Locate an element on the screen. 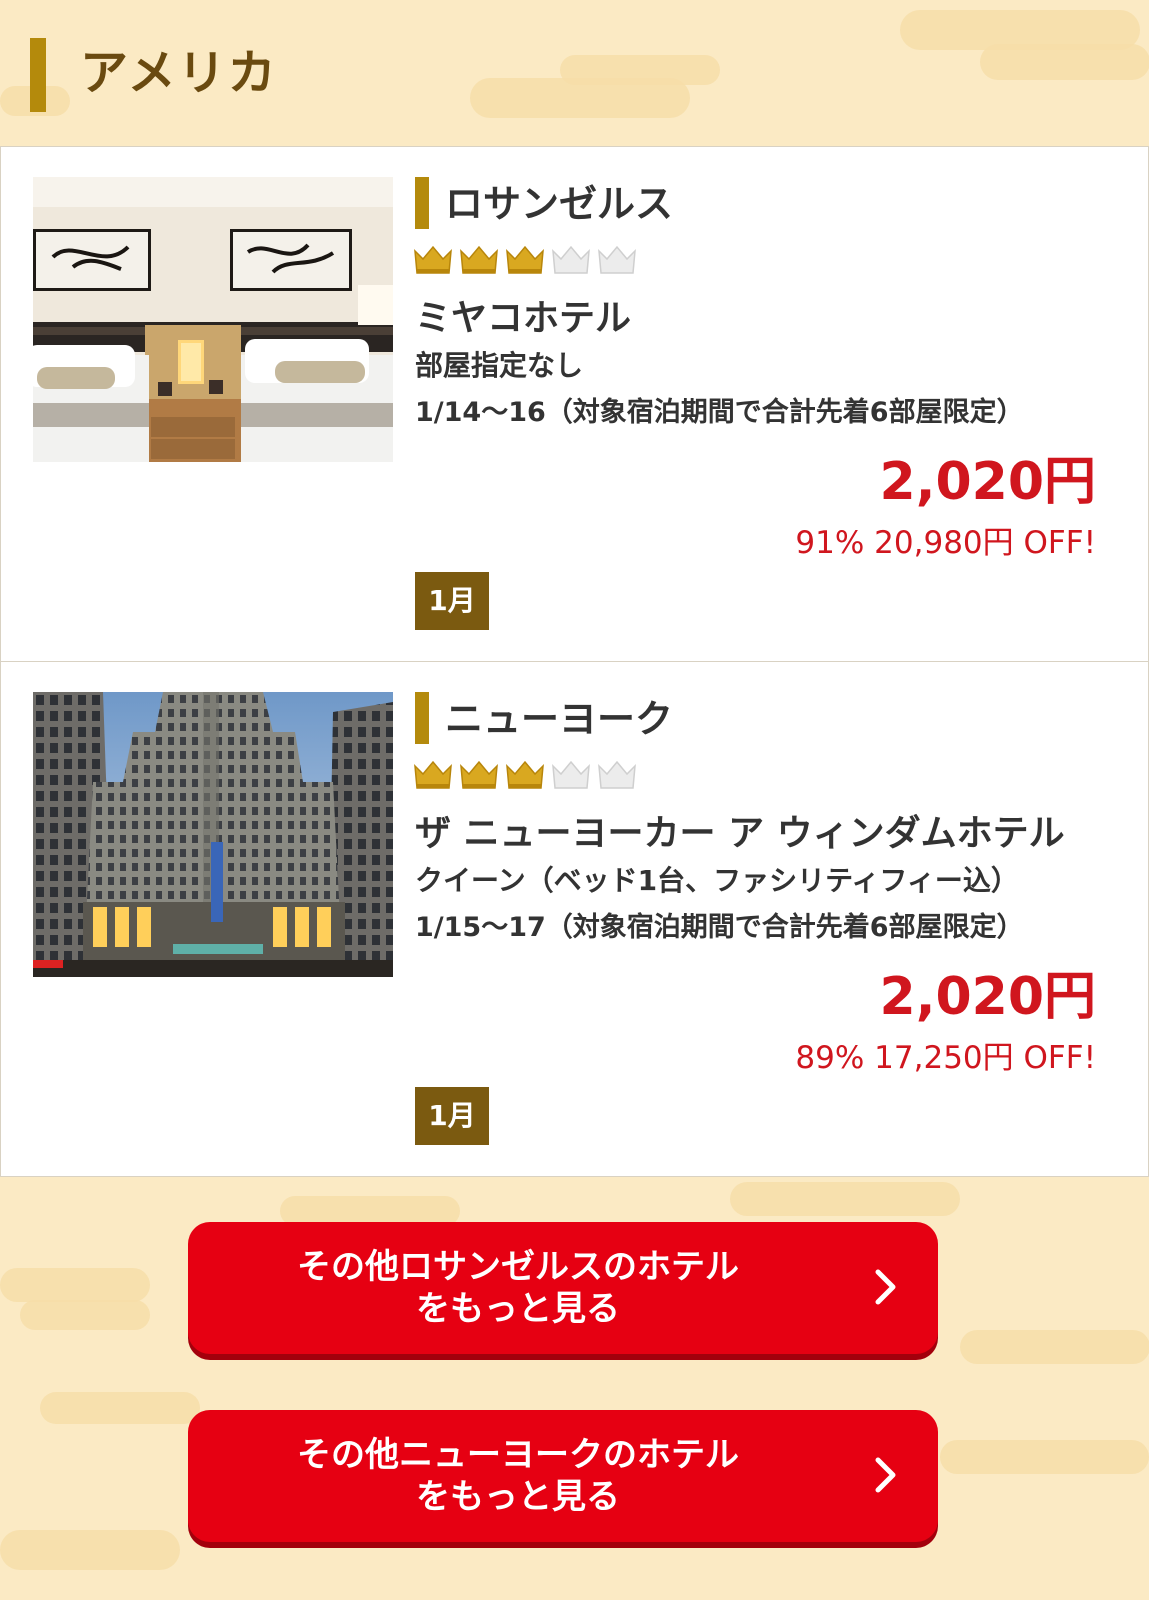  stay-dates: 1/14〜16（対象宿泊期間で合計先着6部屋限定） is located at coordinates (719, 412).